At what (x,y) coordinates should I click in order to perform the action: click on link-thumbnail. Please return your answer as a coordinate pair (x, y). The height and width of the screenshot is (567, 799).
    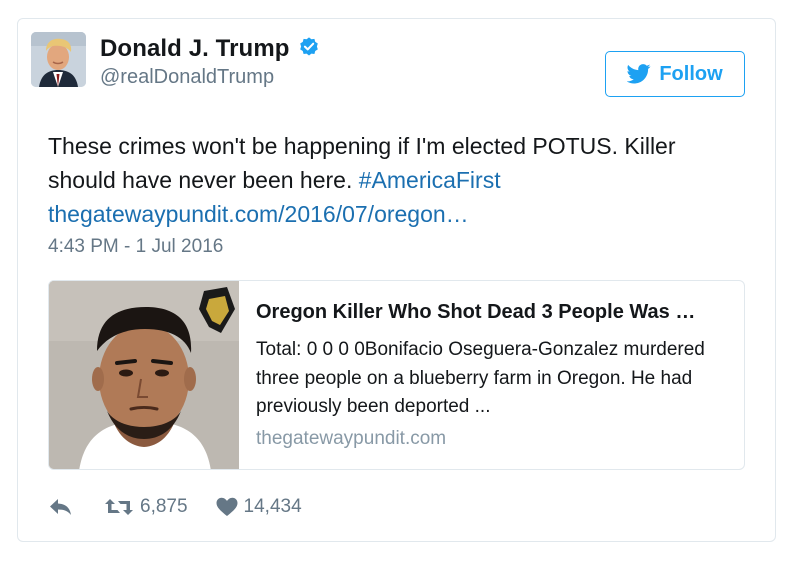
    Looking at the image, I should click on (144, 375).